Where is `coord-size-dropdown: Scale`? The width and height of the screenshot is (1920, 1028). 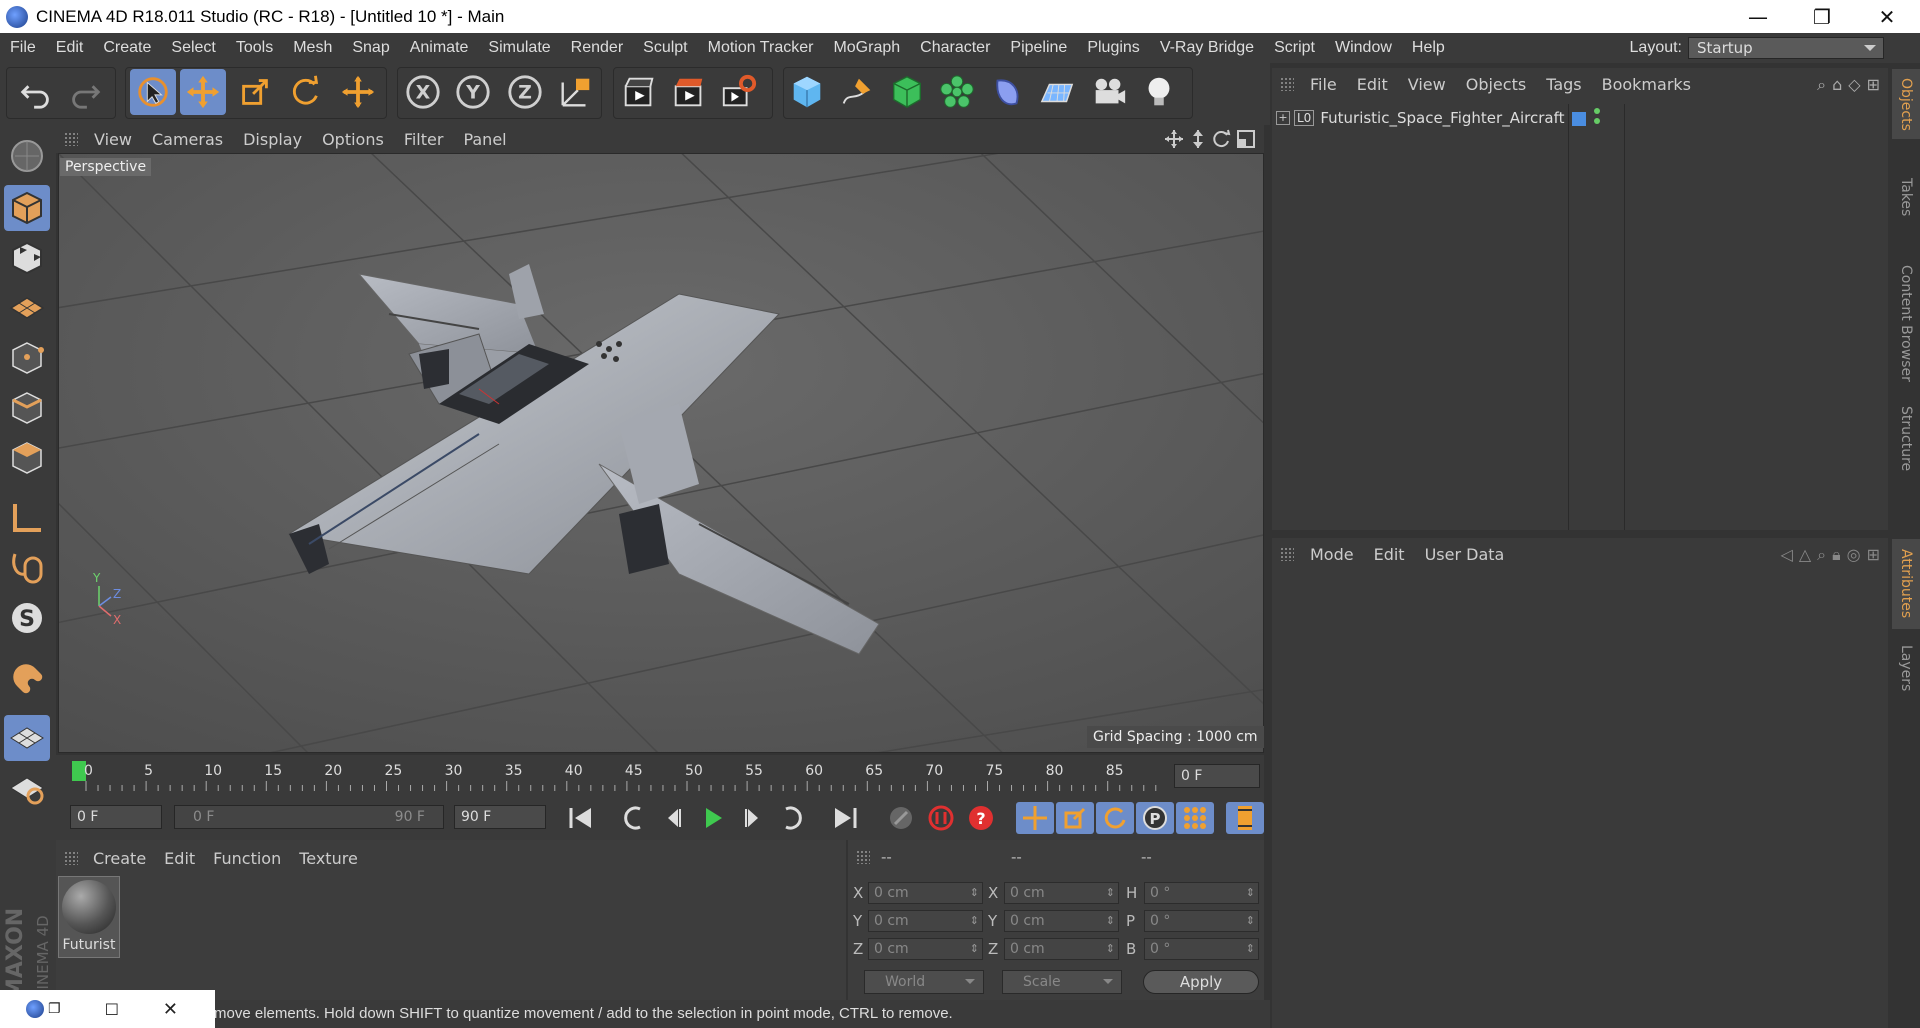 coord-size-dropdown: Scale is located at coordinates (1062, 982).